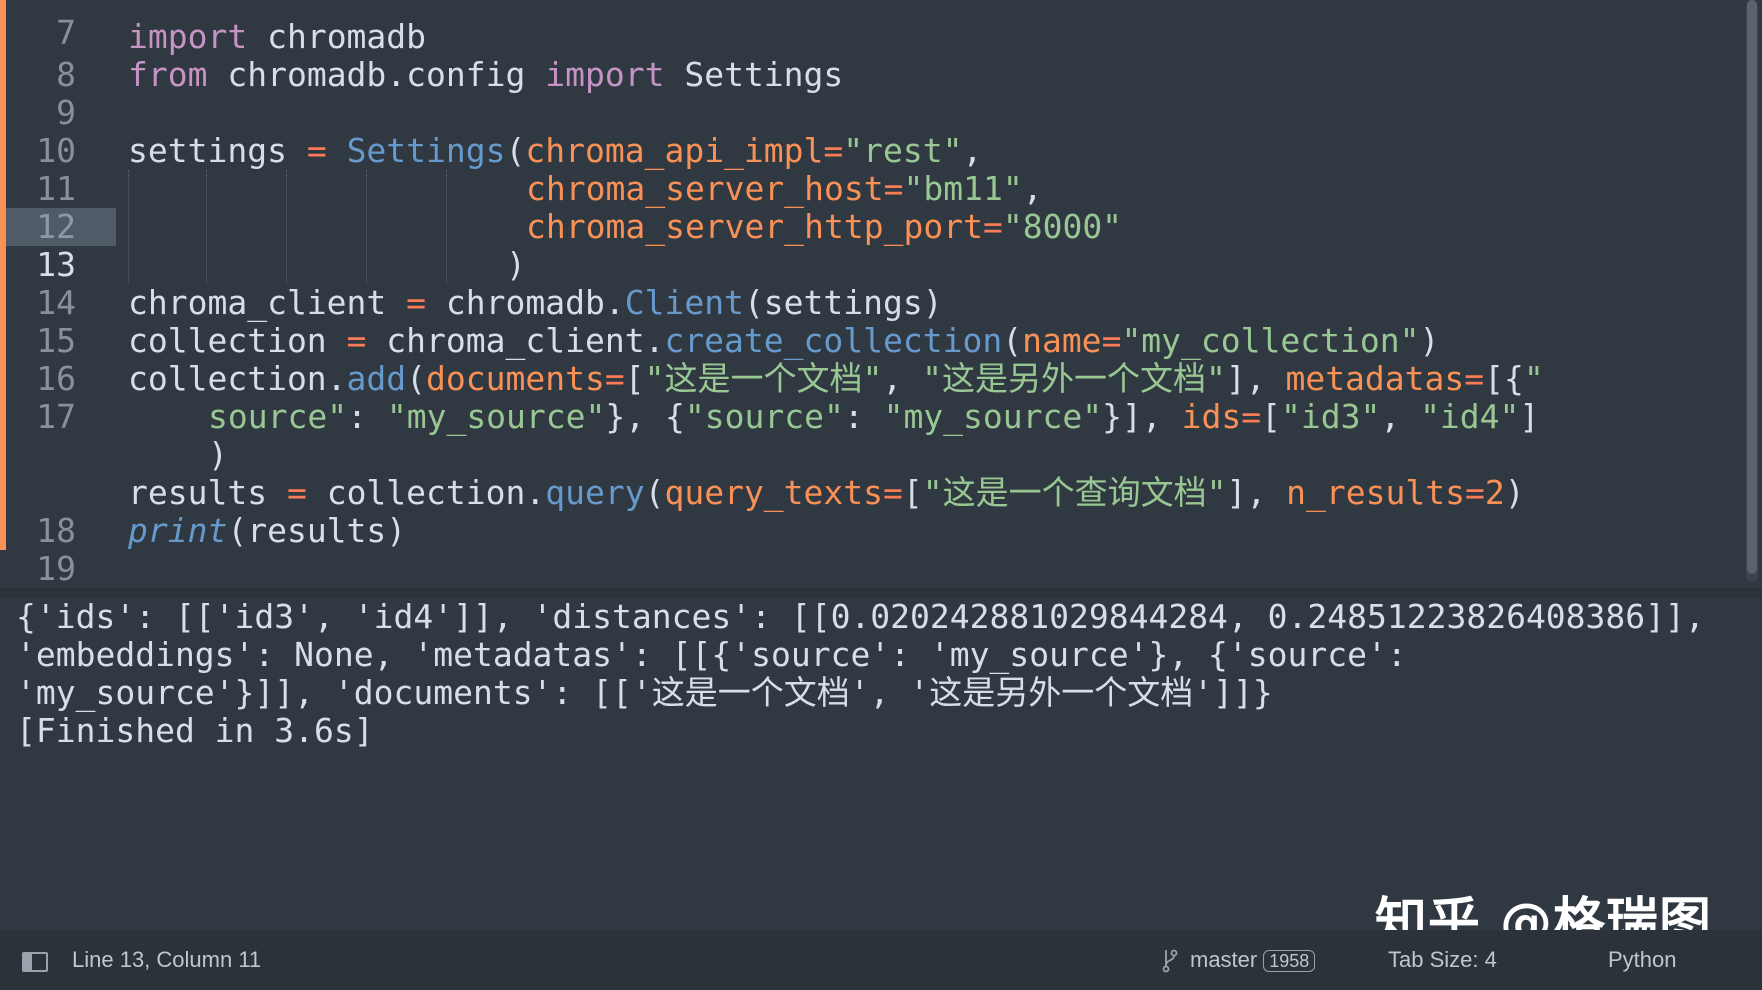 The height and width of the screenshot is (990, 1762). I want to click on cursor-position: Line 13, Column 11, so click(166, 960).